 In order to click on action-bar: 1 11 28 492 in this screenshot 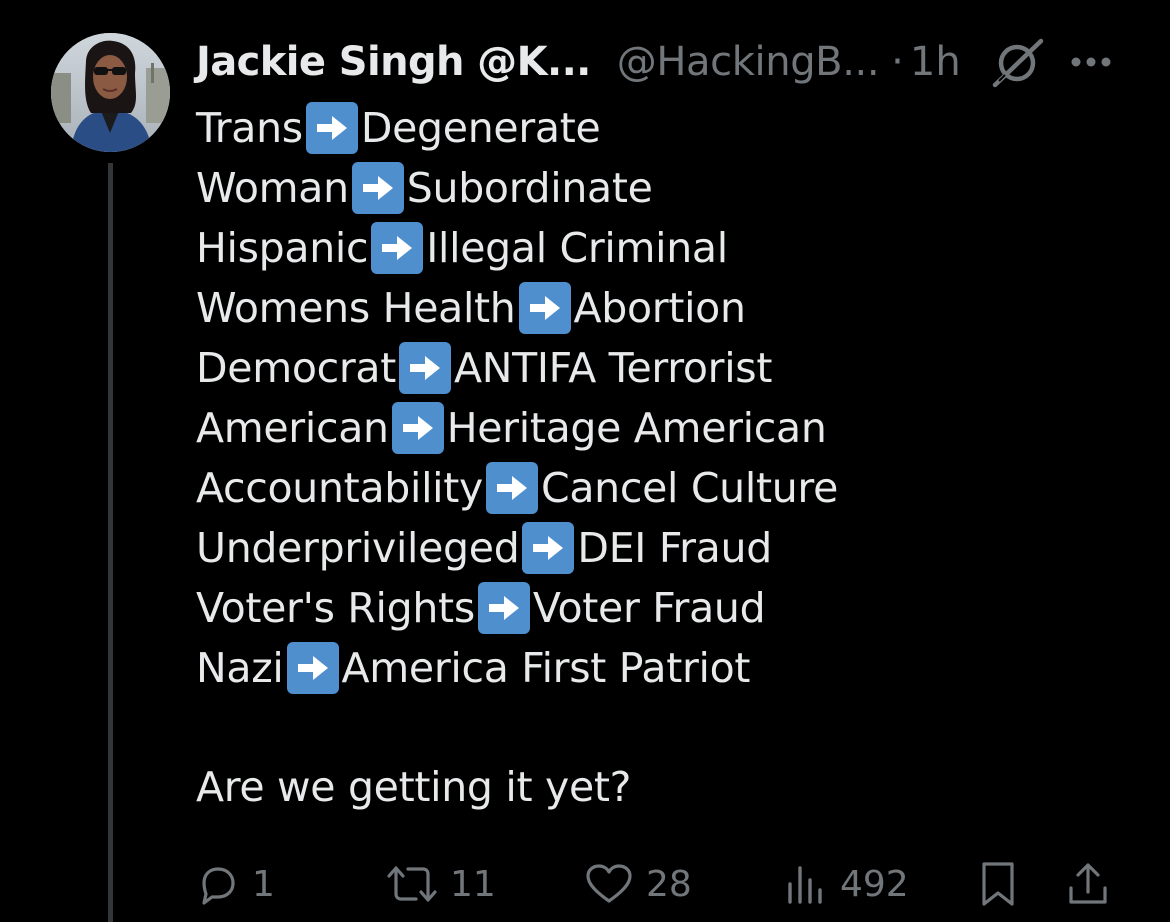, I will do `click(661, 884)`.